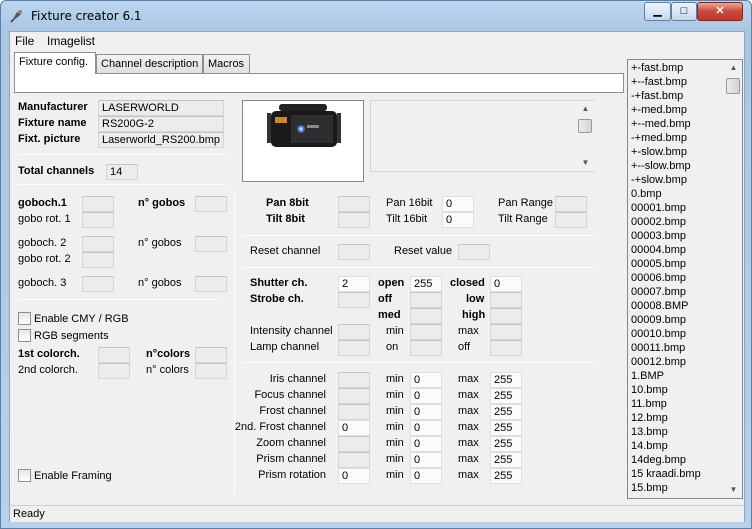 This screenshot has width=752, height=529. I want to click on reset-value-field, so click(474, 252).